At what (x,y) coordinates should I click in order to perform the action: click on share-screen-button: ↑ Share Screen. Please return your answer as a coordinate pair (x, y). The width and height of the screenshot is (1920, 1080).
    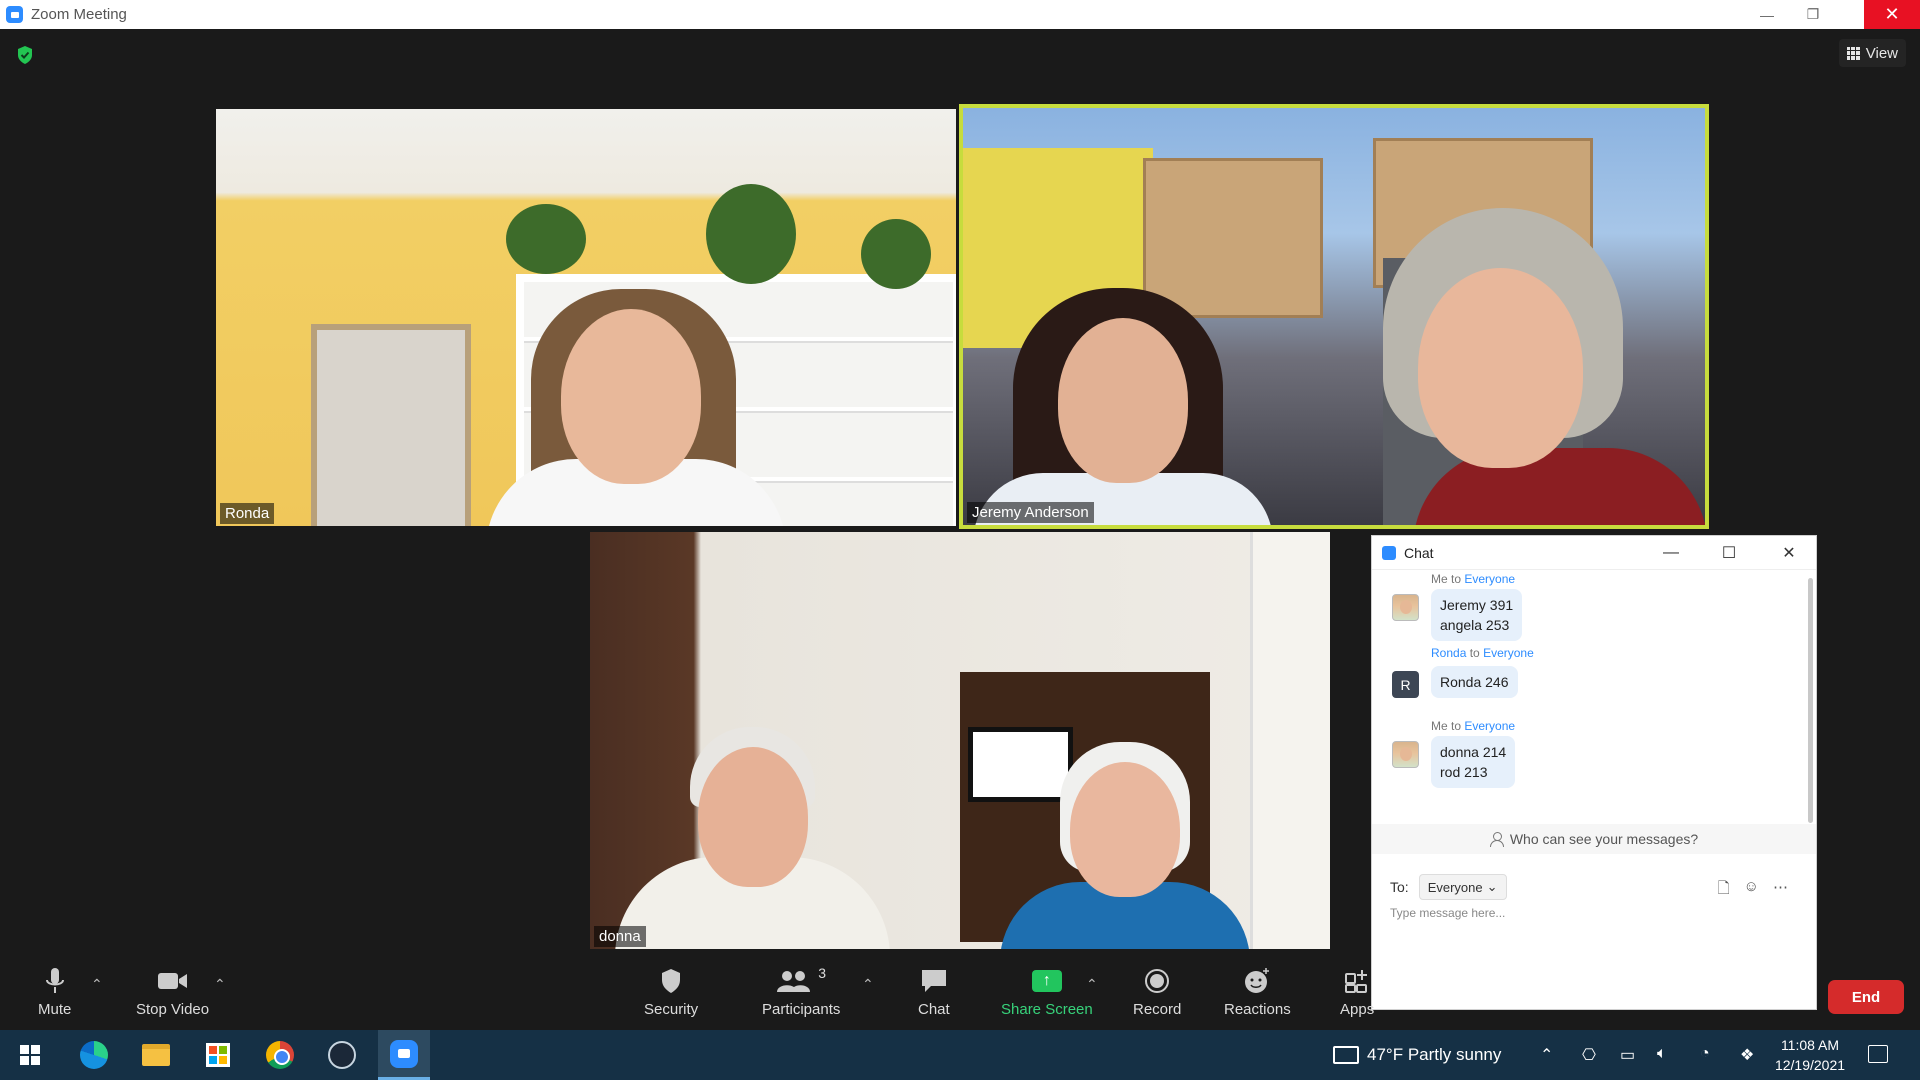
    Looking at the image, I should click on (1047, 991).